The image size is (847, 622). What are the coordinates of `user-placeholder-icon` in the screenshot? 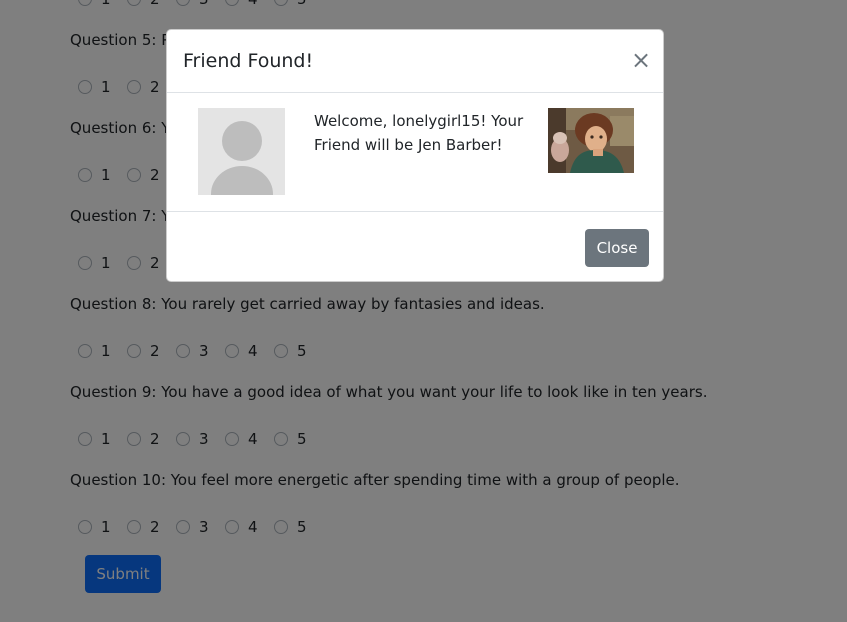 It's located at (241, 151).